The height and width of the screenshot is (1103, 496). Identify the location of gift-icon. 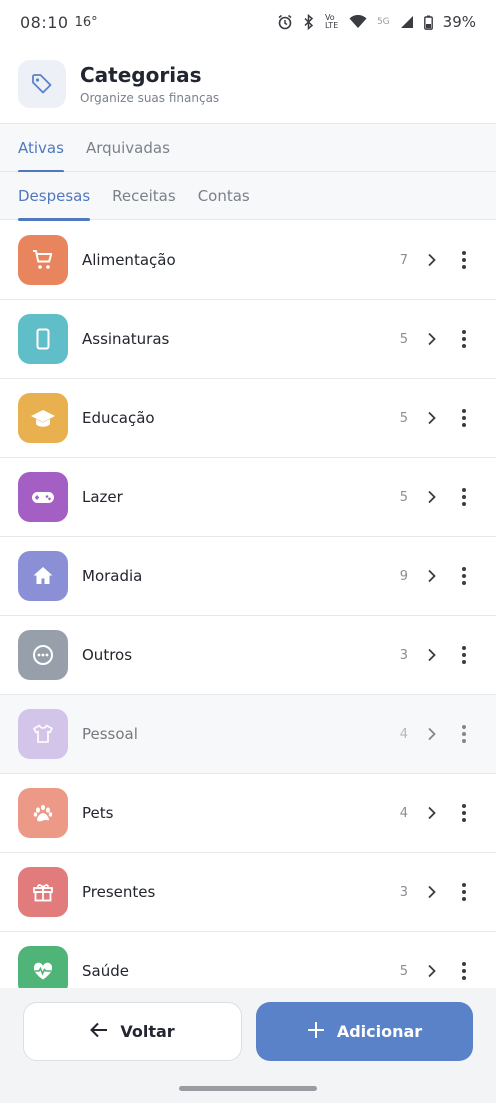
(43, 892).